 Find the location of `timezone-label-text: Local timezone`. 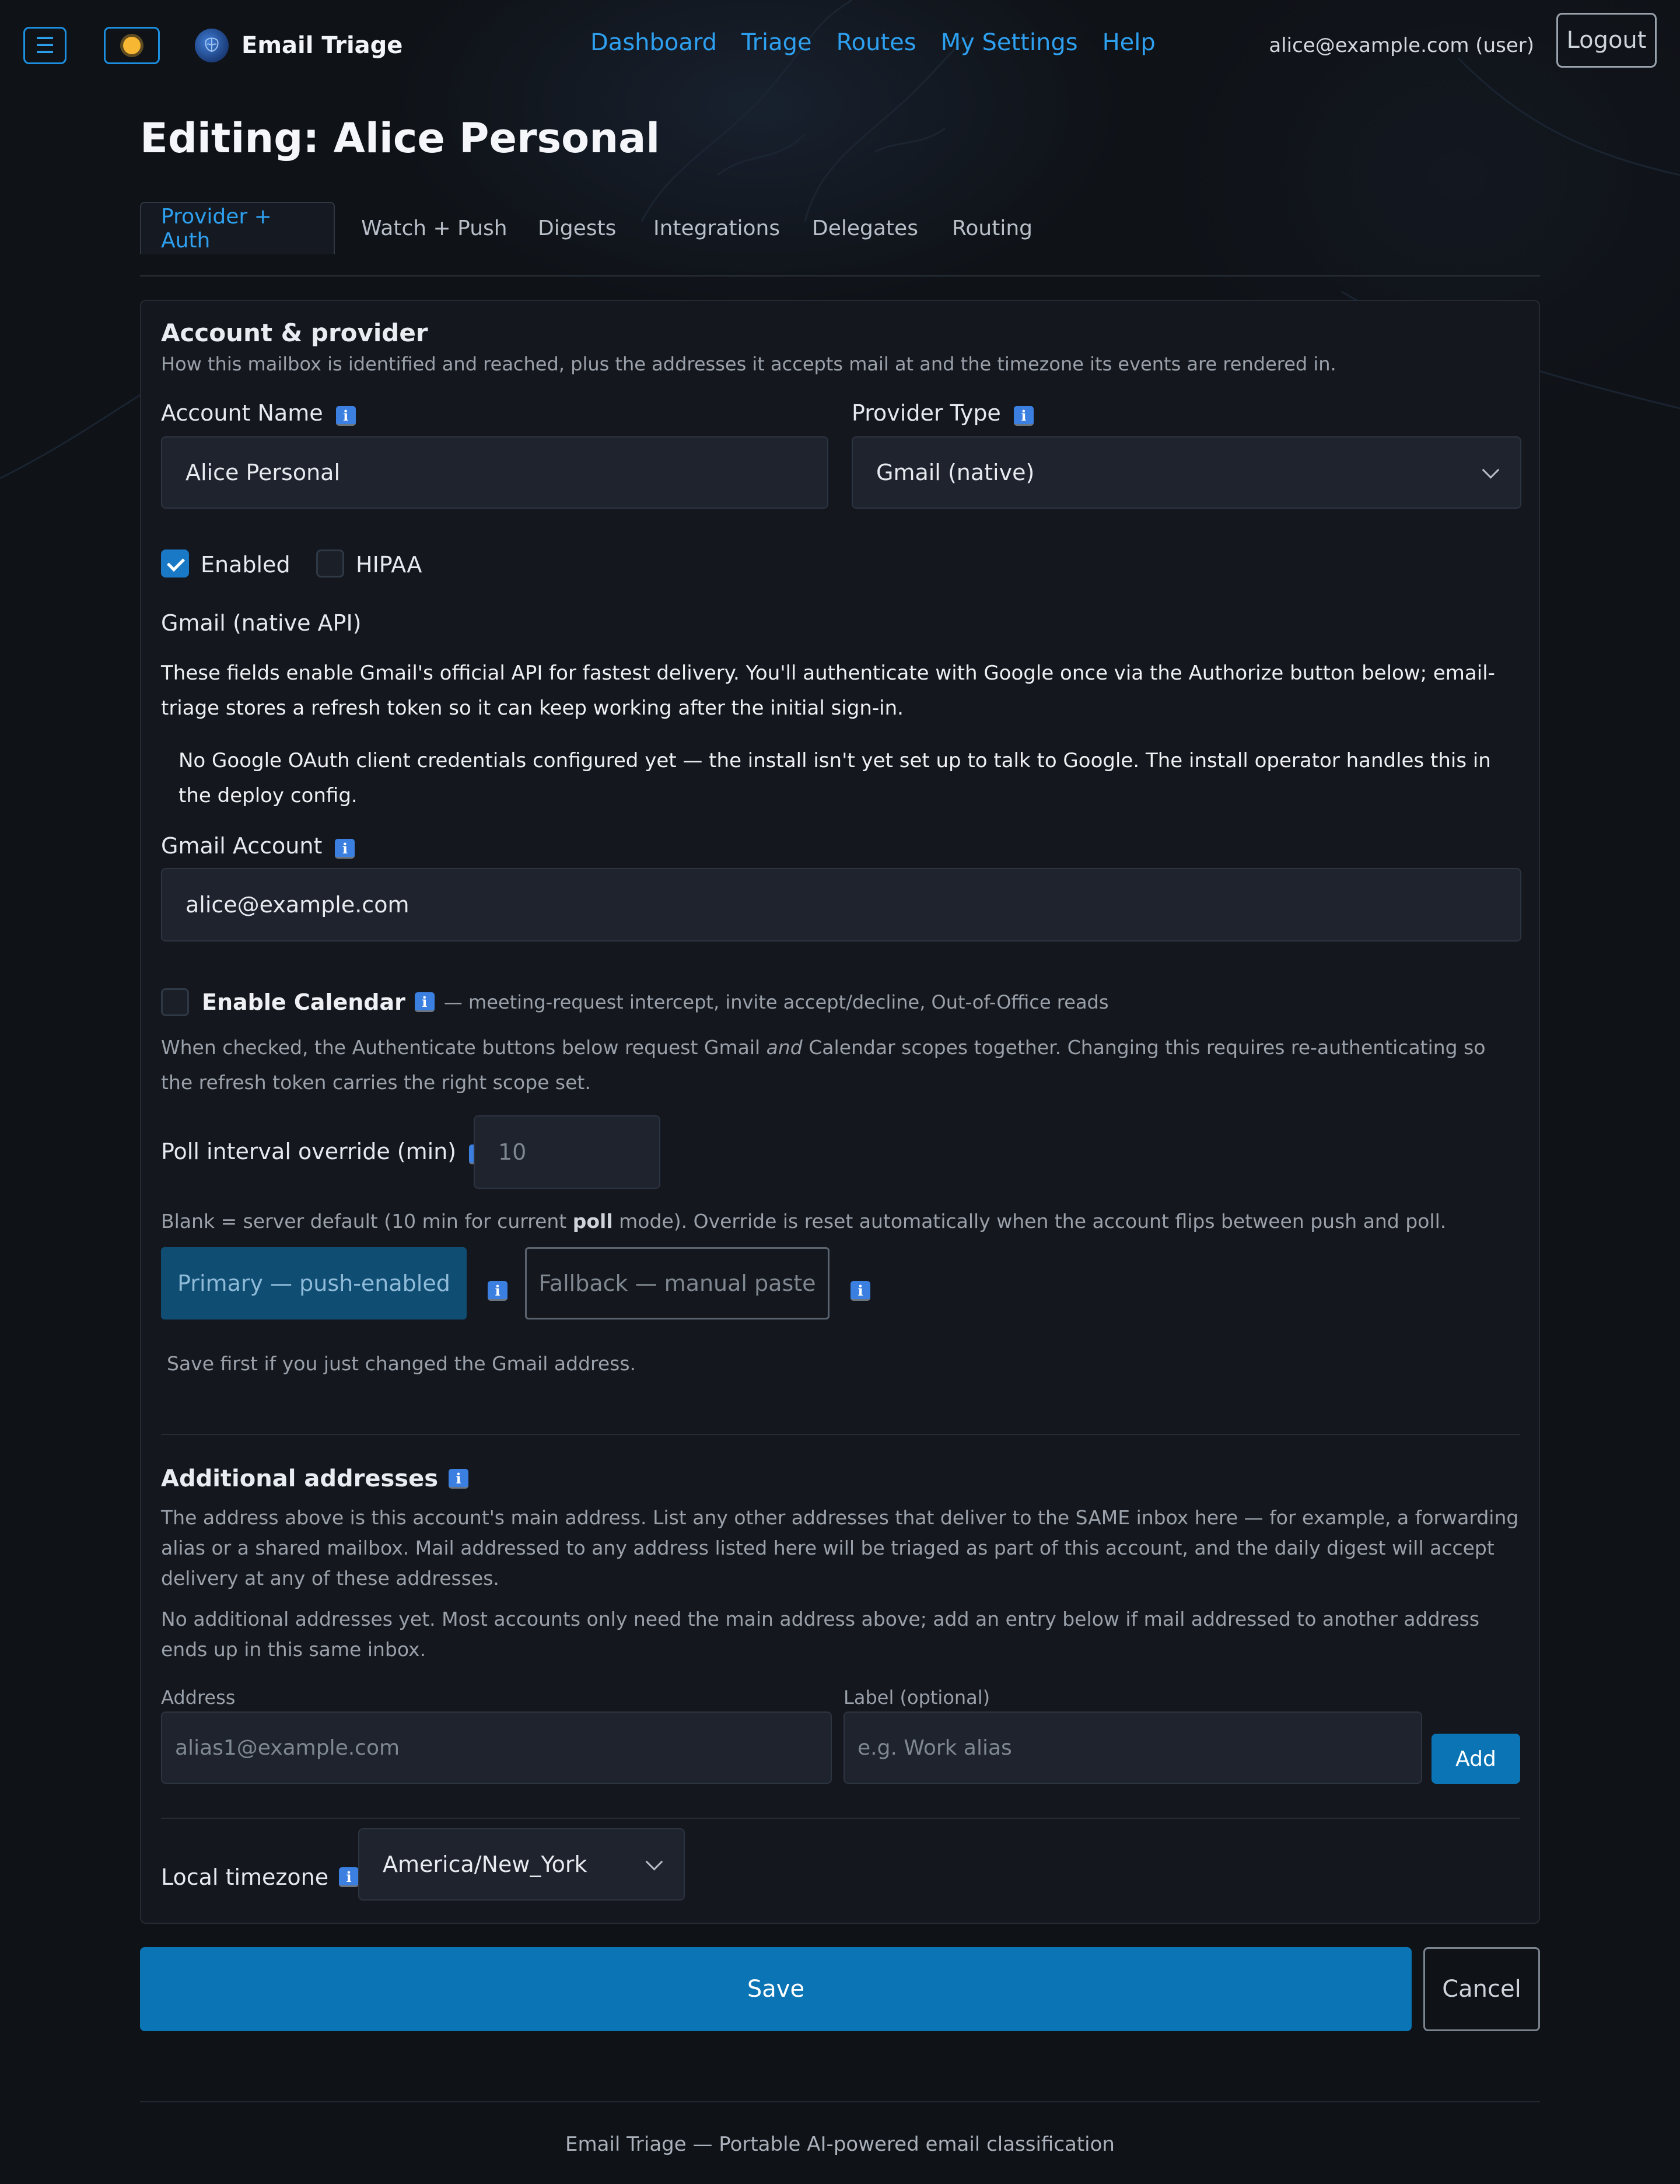

timezone-label-text: Local timezone is located at coordinates (245, 1877).